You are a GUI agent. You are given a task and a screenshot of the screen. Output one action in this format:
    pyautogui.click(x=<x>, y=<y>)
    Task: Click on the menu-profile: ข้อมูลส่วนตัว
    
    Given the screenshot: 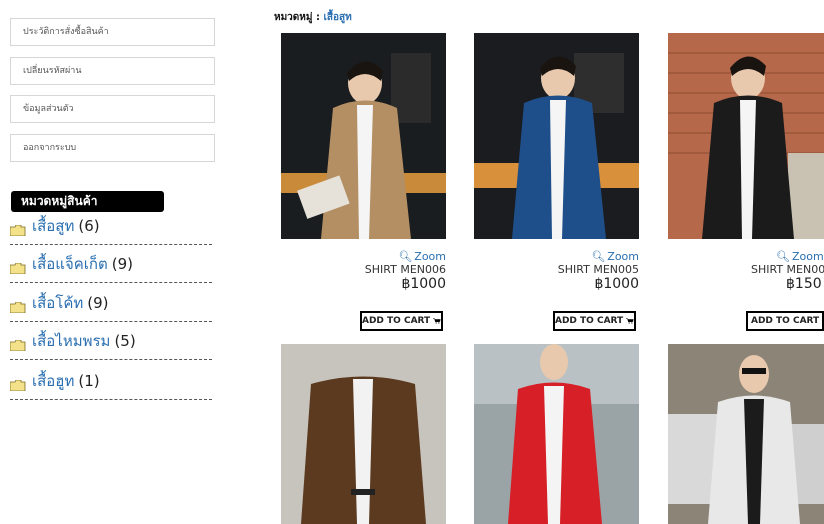 What is the action you would take?
    pyautogui.click(x=112, y=109)
    